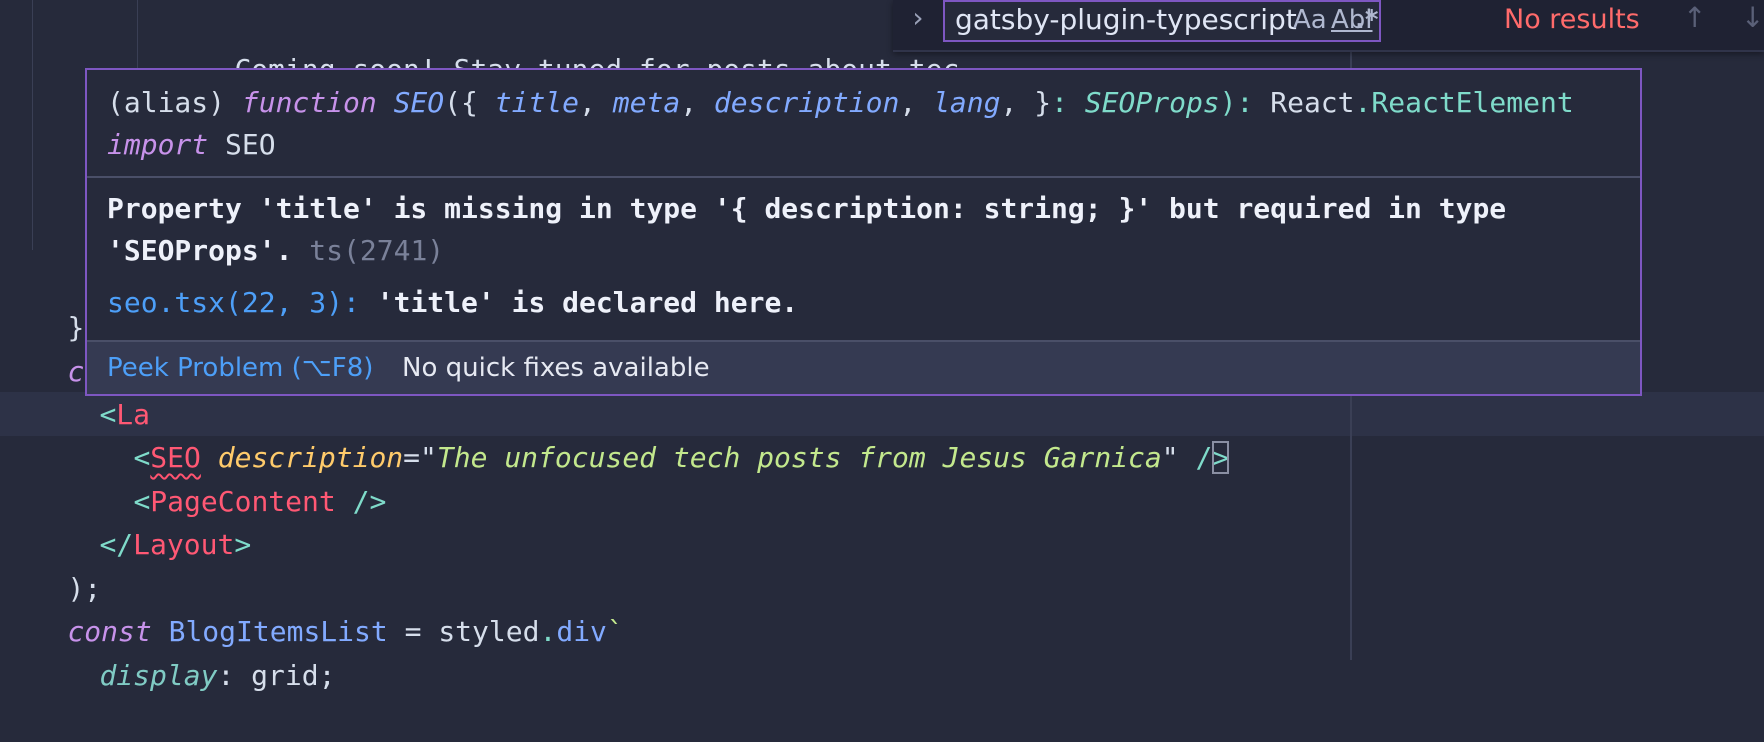  I want to click on match-case-icon: Aa, so click(1310, 20).